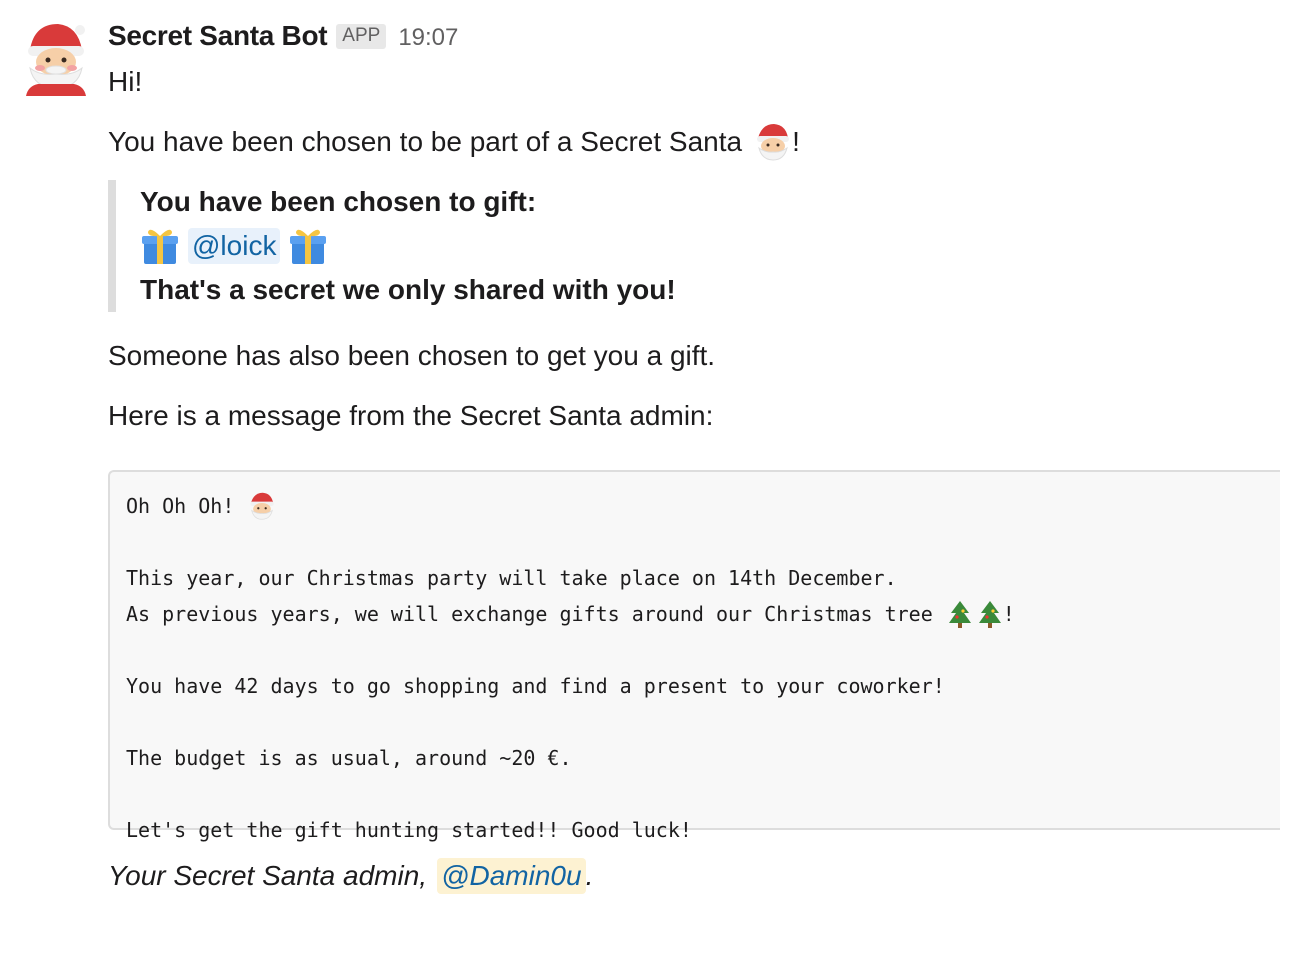  Describe the element at coordinates (408, 289) in the screenshot. I see `quote-footer: That's a secret we only shared with you!` at that location.